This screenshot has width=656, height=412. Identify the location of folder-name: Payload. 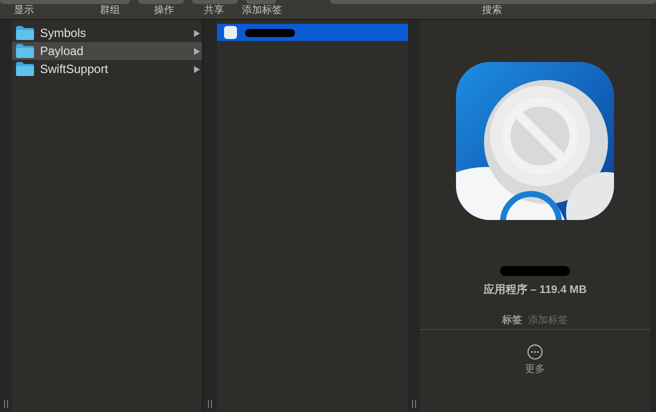
(62, 51).